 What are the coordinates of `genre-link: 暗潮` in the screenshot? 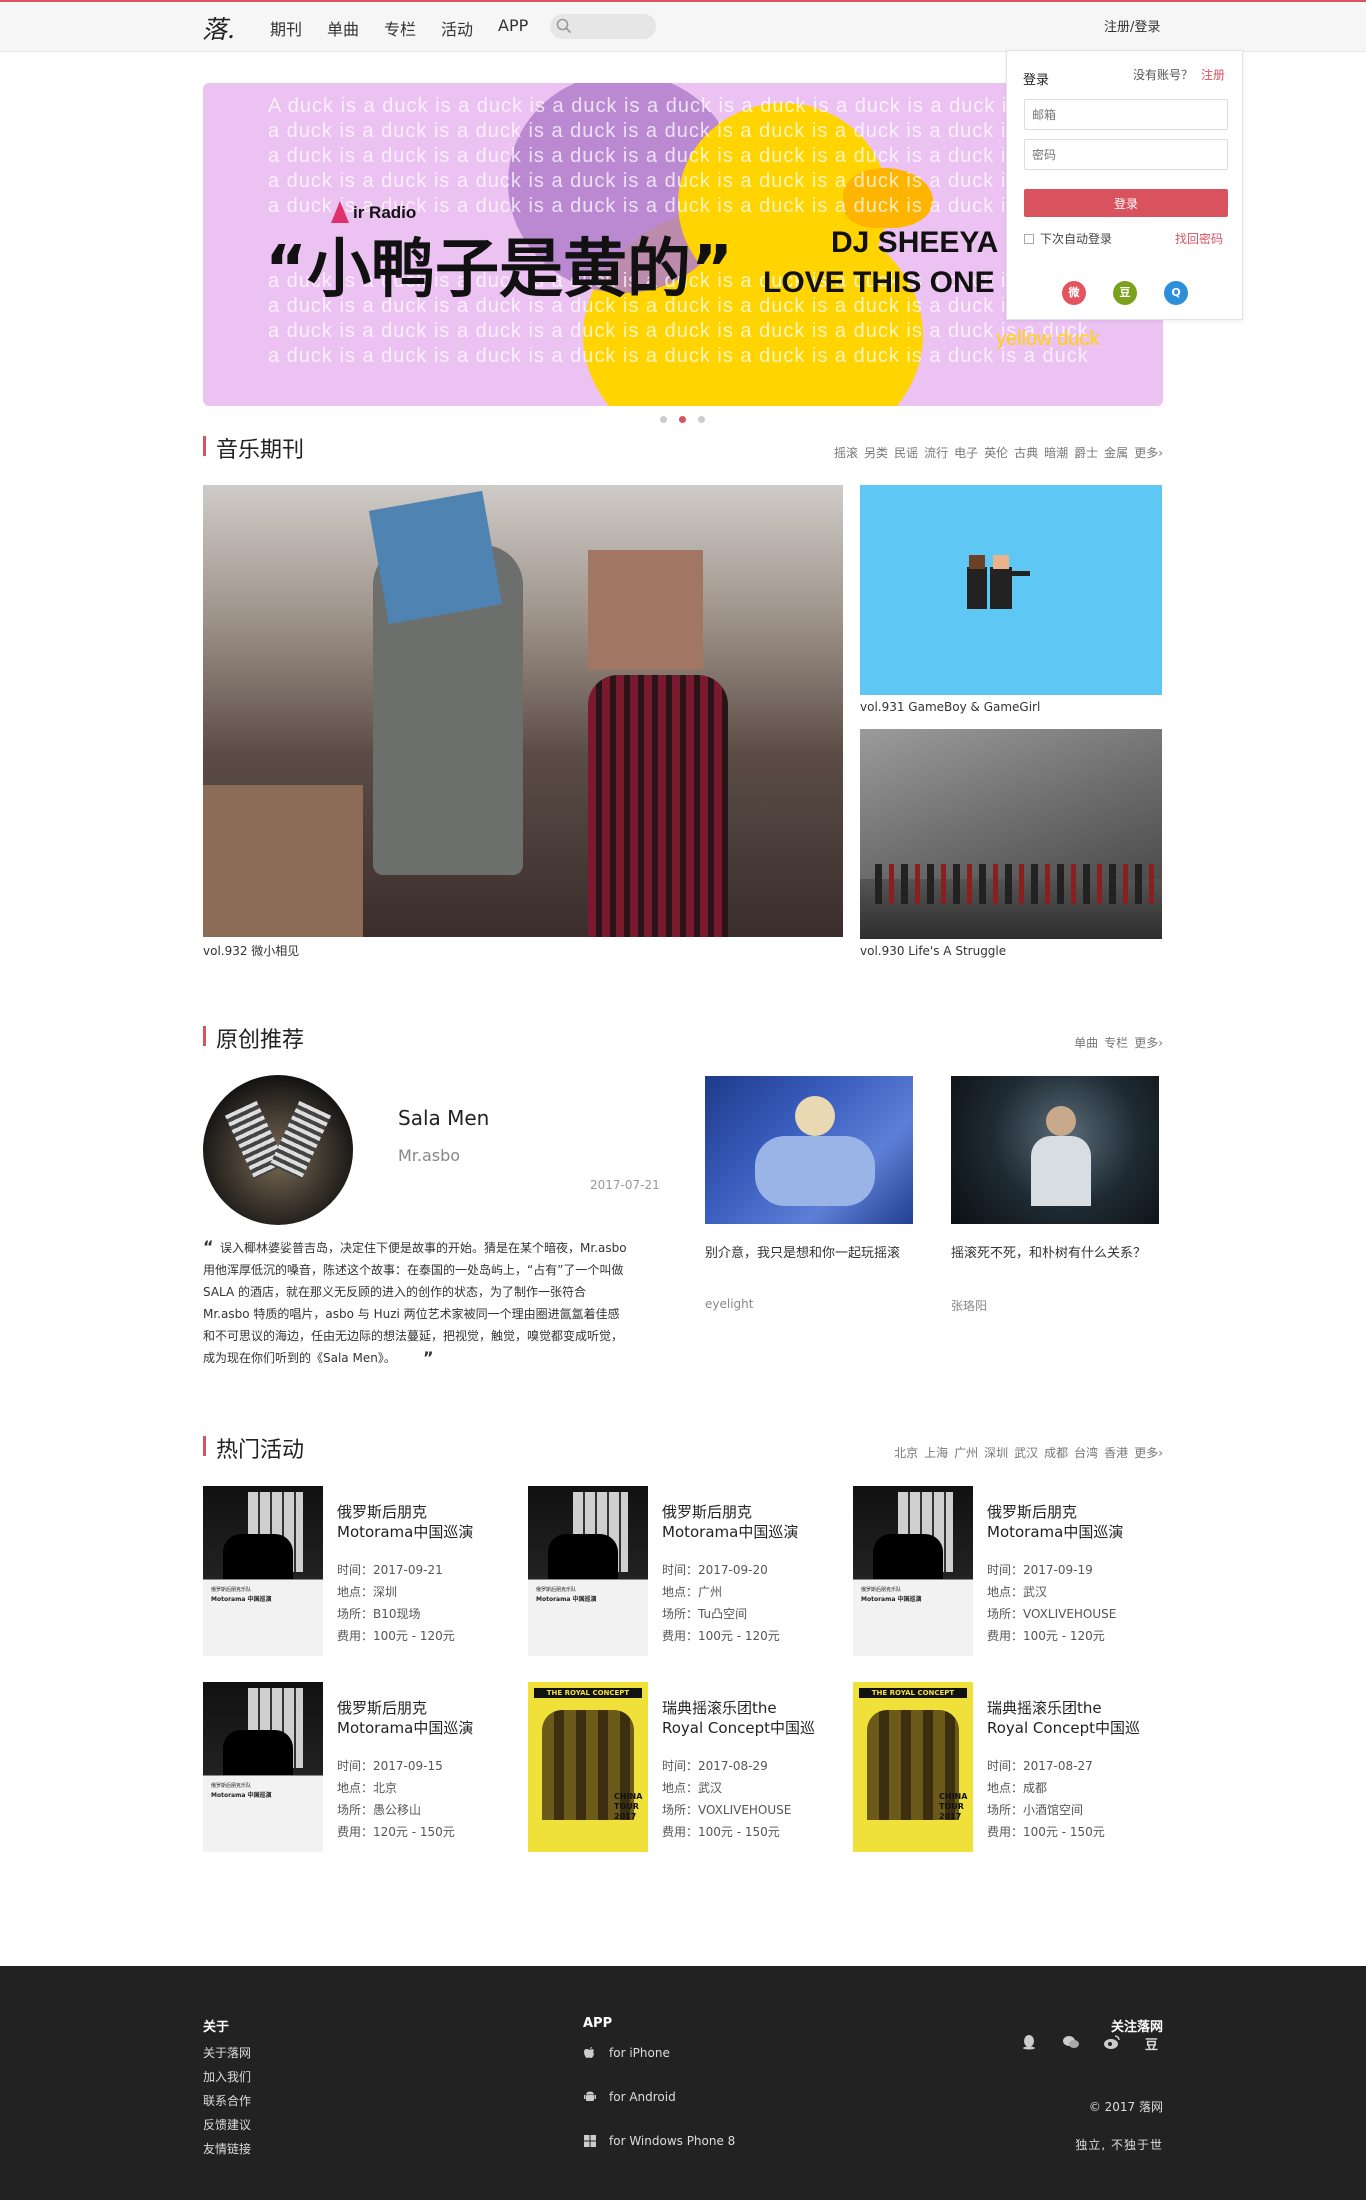 It's located at (1056, 452).